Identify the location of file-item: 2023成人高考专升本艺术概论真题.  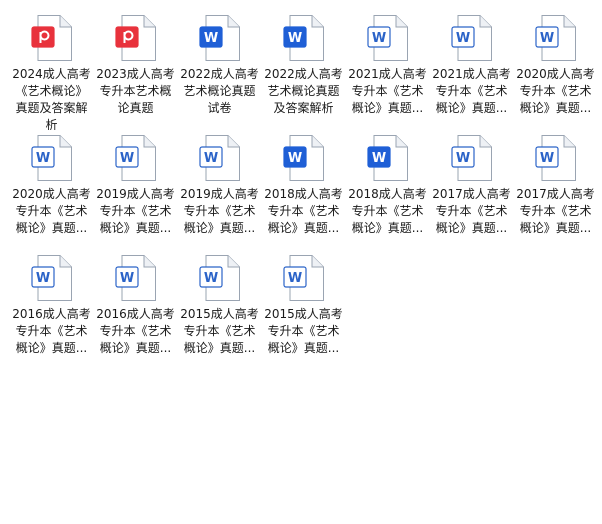
(135, 70).